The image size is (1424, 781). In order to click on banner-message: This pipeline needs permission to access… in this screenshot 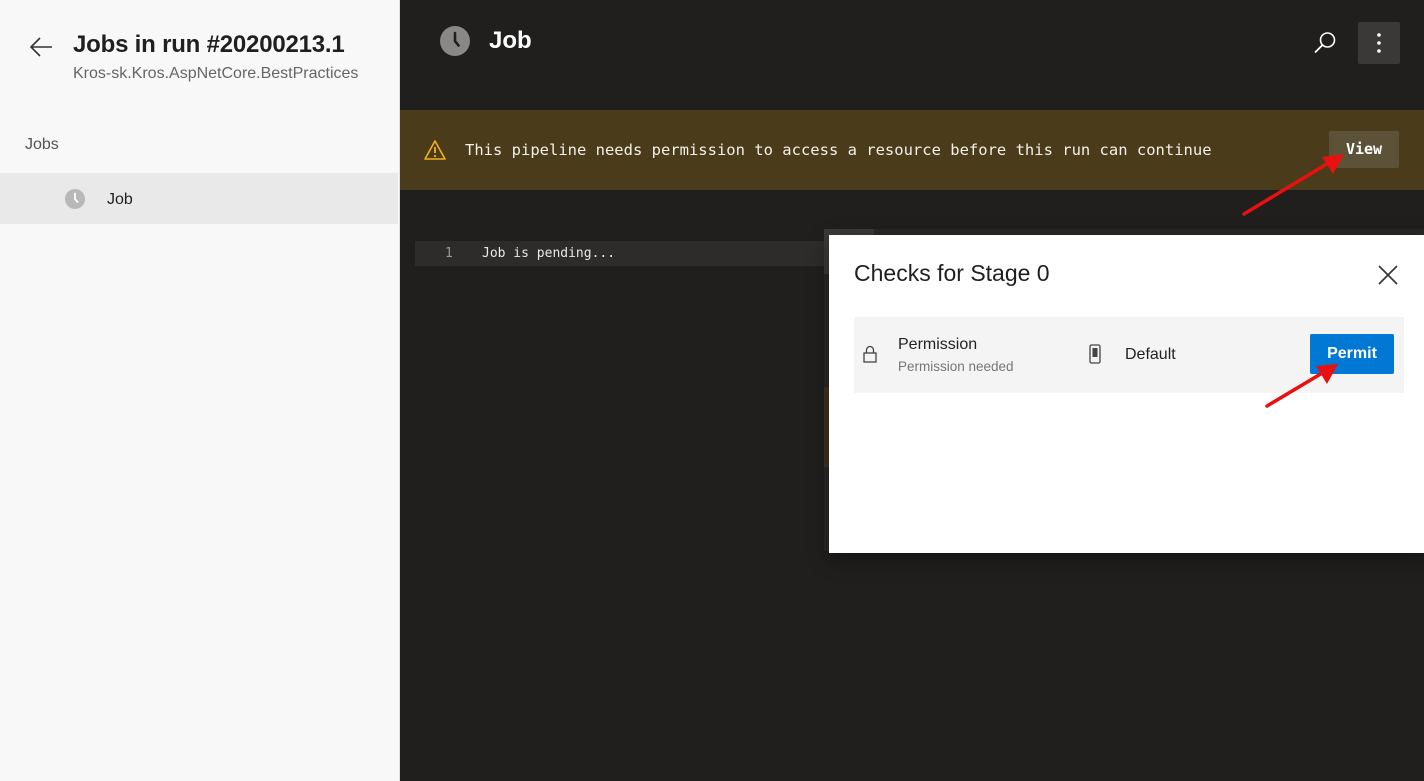, I will do `click(838, 150)`.